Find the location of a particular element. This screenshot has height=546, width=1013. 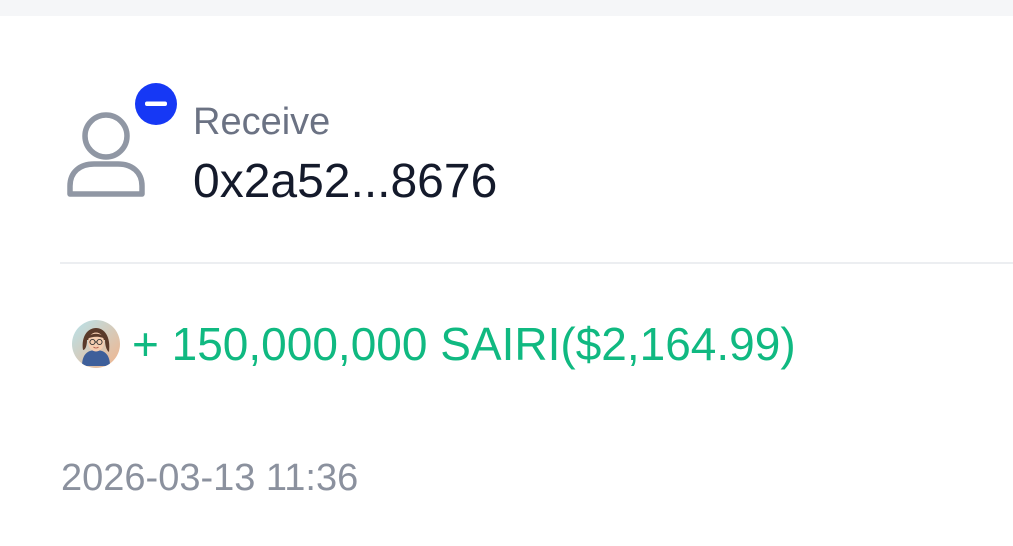

token-avatar-icon is located at coordinates (96, 344).